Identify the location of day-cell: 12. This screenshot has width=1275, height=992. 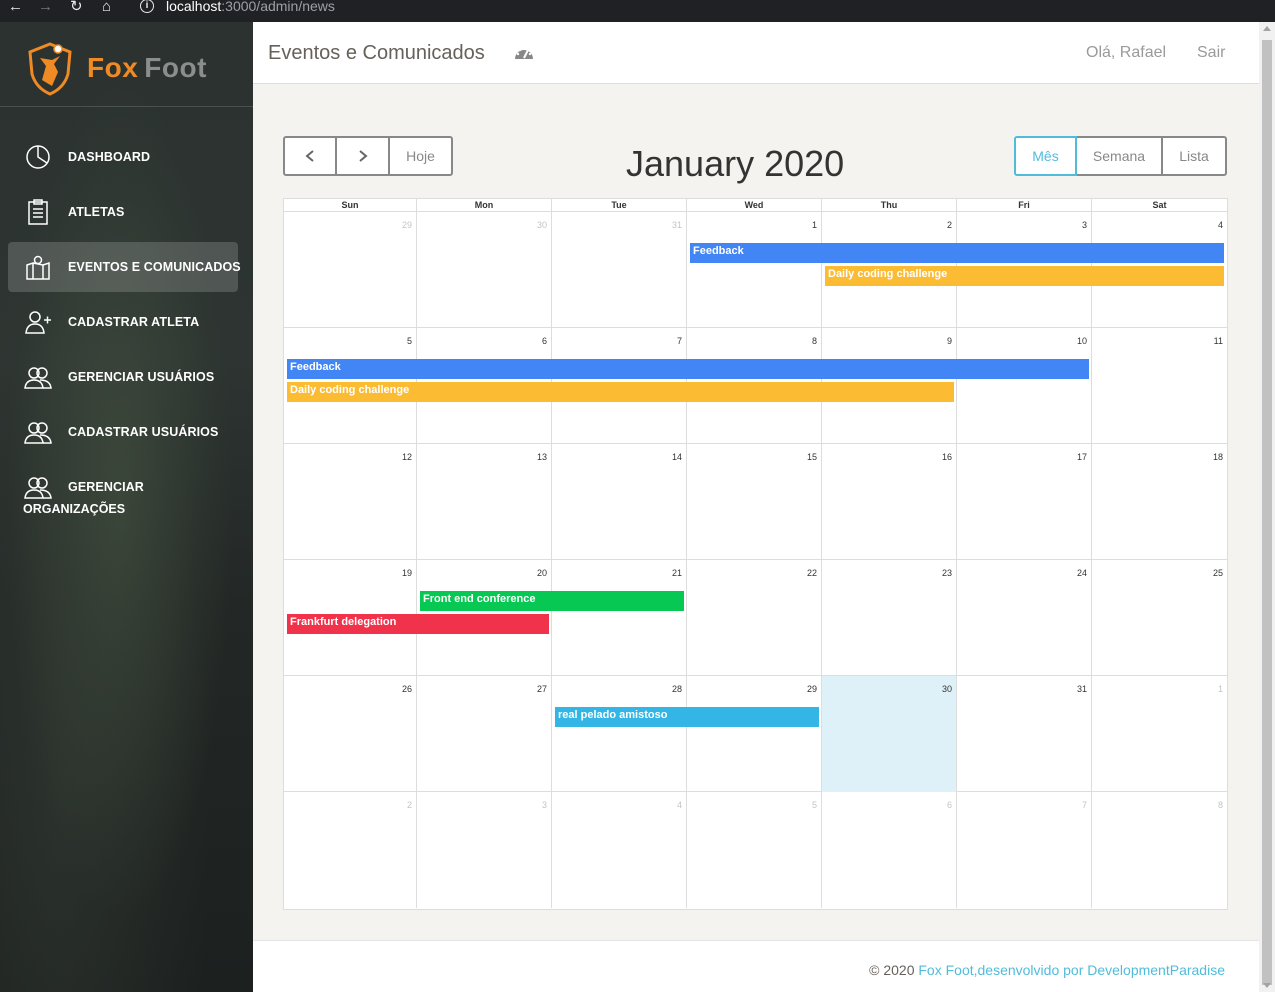
(350, 502).